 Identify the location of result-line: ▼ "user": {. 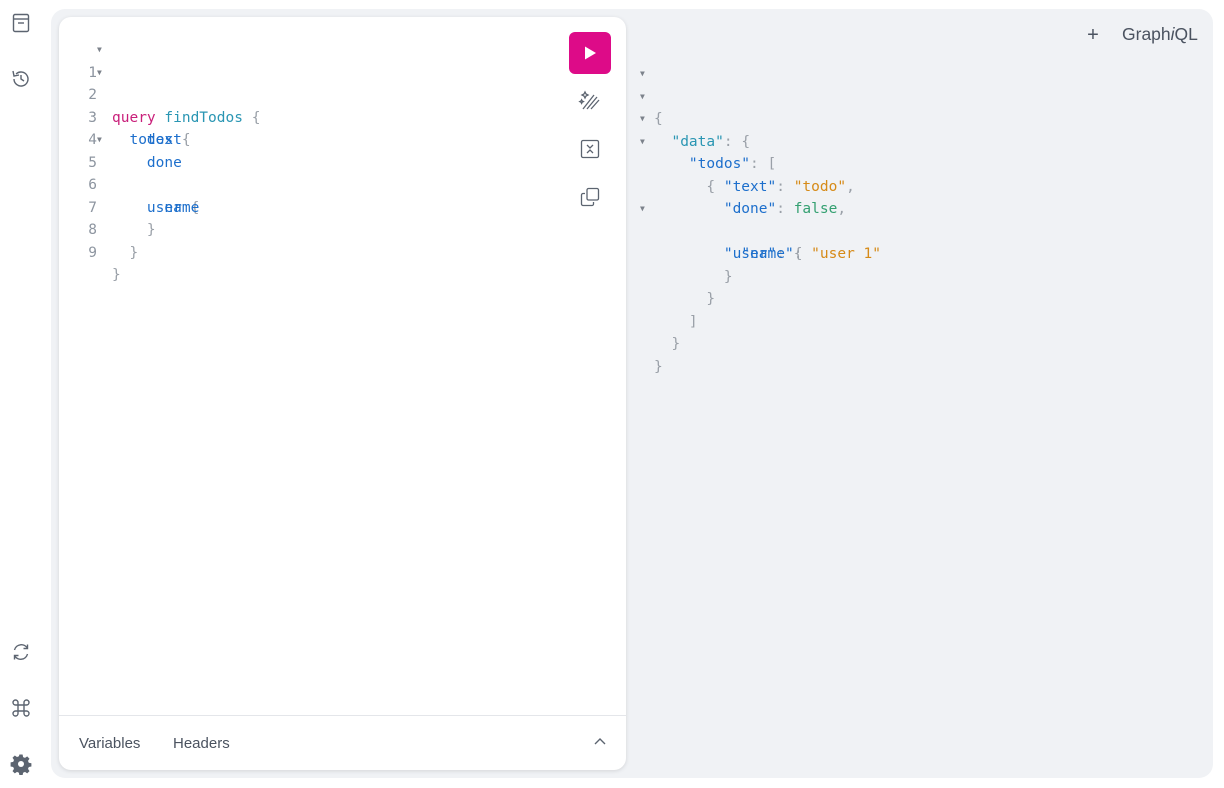
(721, 230).